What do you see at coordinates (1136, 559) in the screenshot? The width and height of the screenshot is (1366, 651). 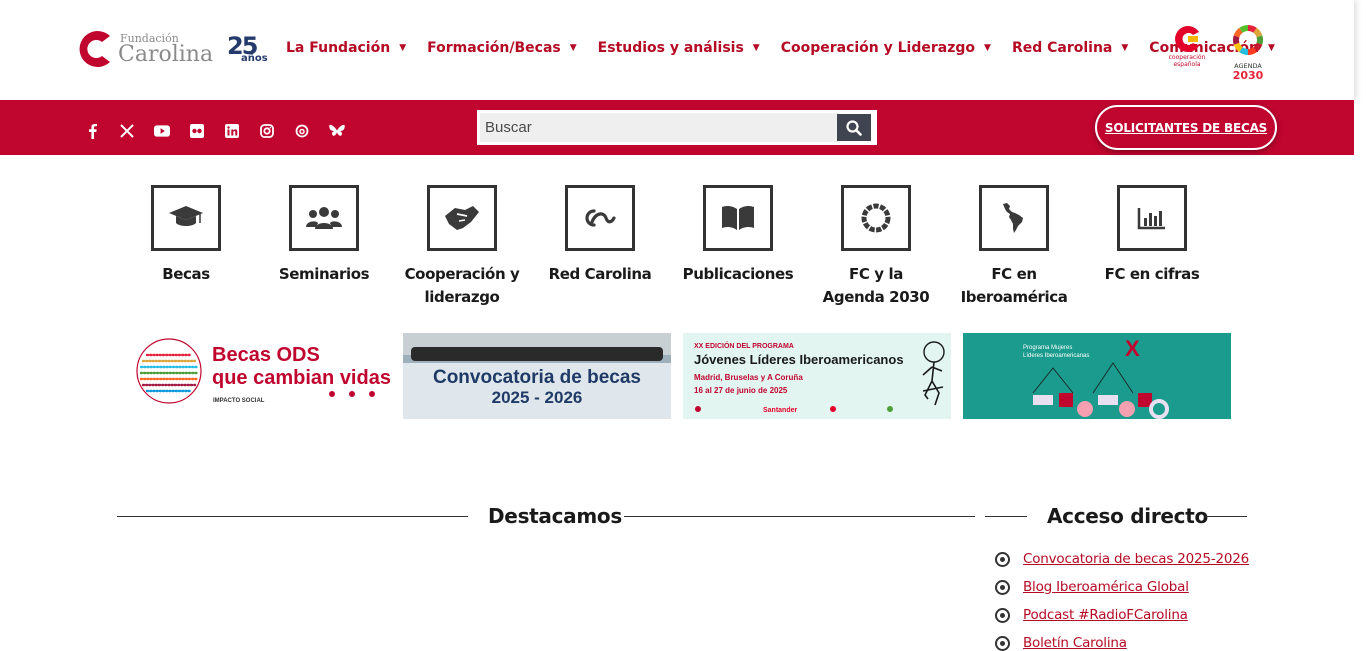 I see `quick-link-label: Convocatoria de becas 2025-2026` at bounding box center [1136, 559].